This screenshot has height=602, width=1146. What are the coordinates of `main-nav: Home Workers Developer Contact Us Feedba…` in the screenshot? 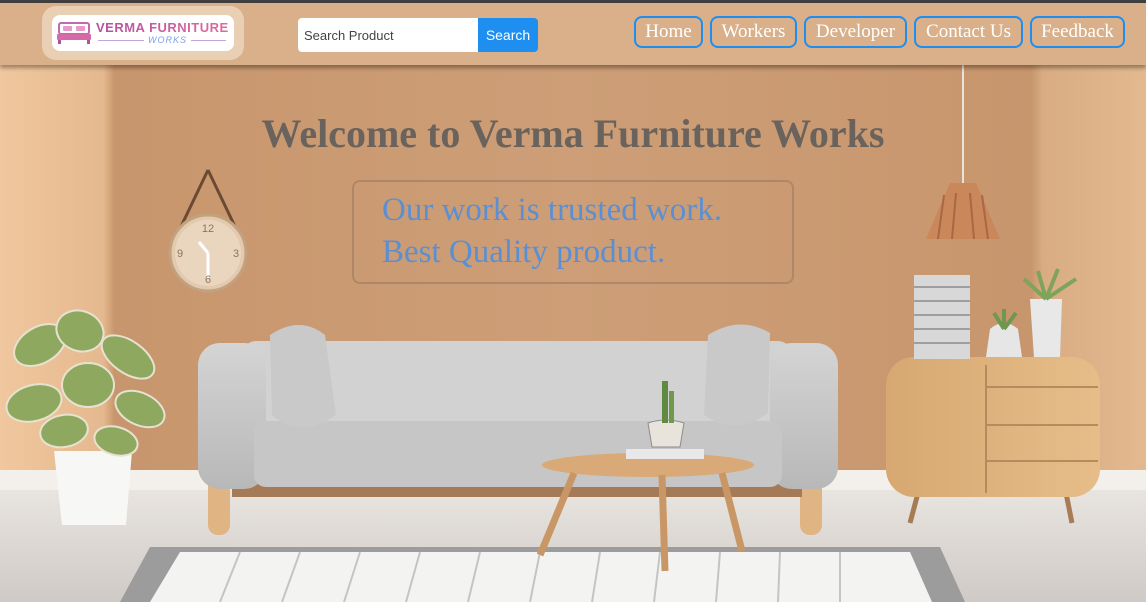 It's located at (573, 34).